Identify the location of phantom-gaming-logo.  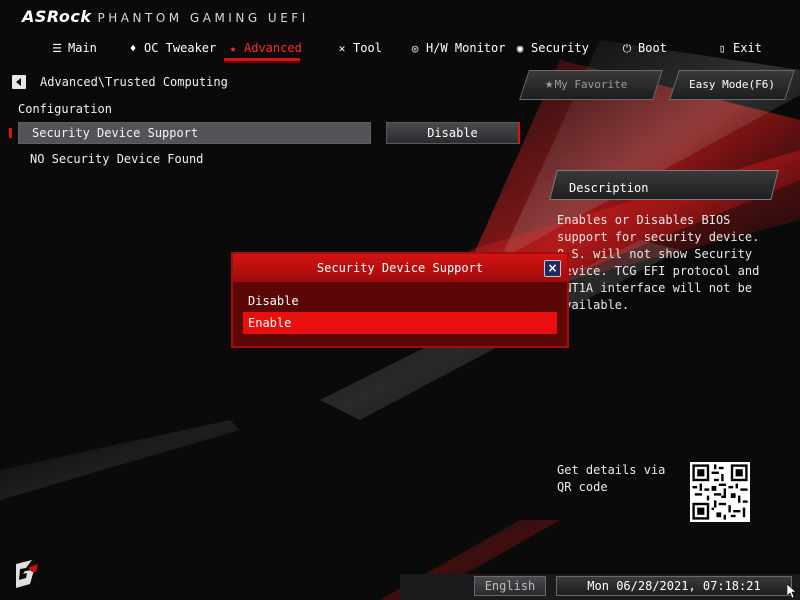
(27, 574).